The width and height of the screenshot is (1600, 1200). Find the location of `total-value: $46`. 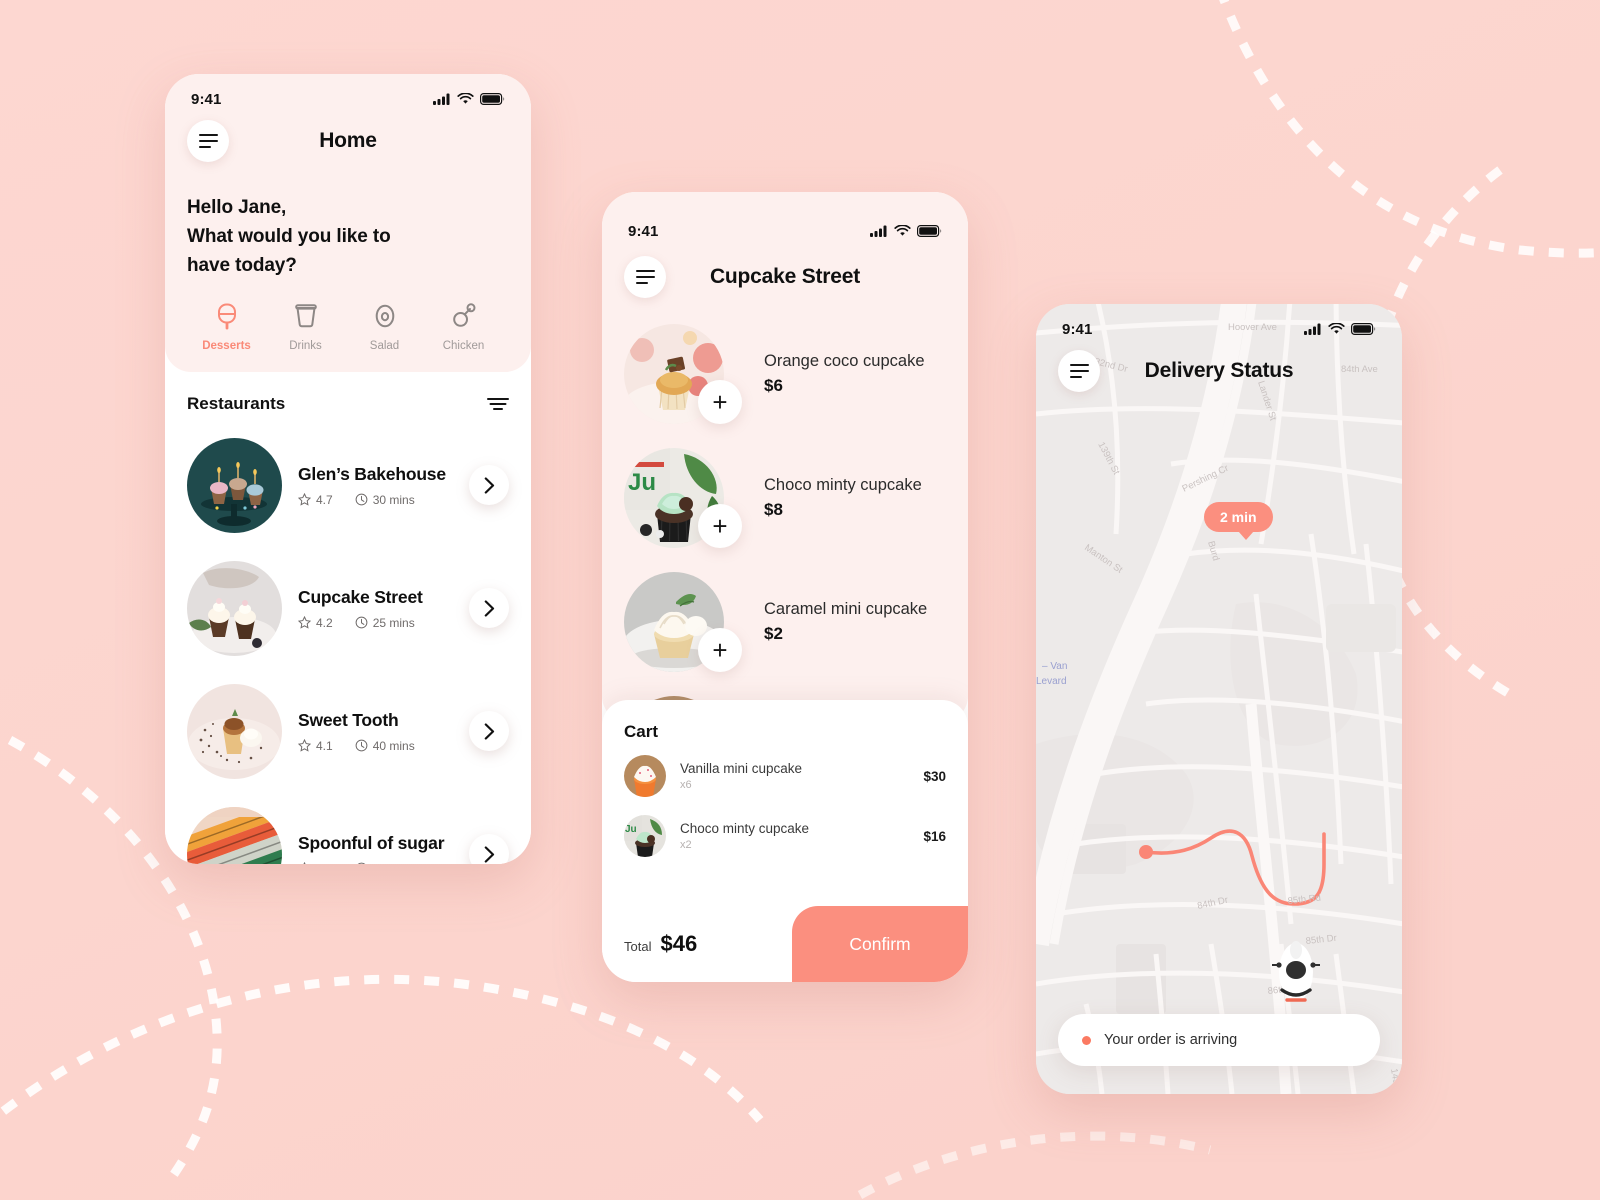

total-value: $46 is located at coordinates (679, 943).